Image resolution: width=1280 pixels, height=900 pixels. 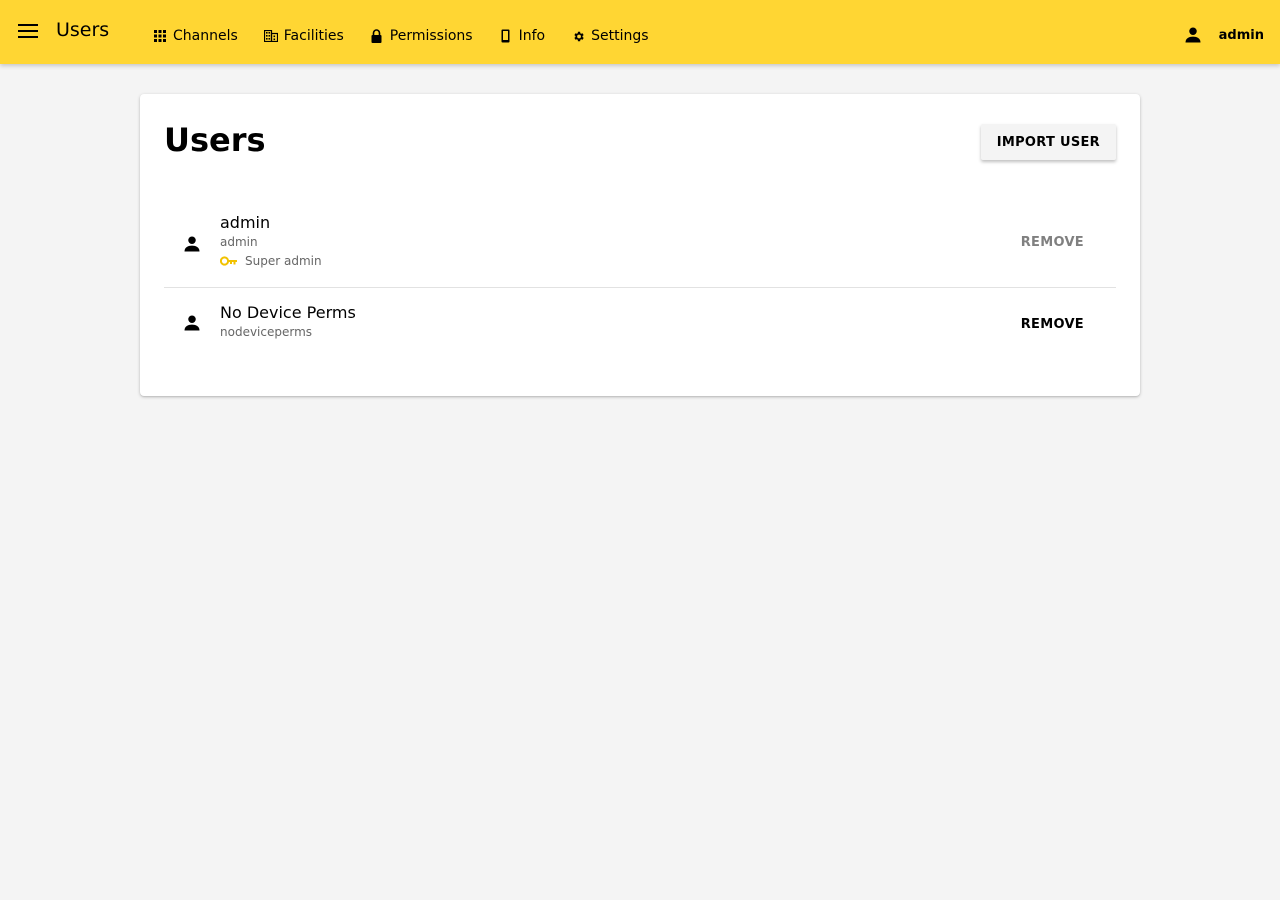 I want to click on apps-grid-icon, so click(x=160, y=36).